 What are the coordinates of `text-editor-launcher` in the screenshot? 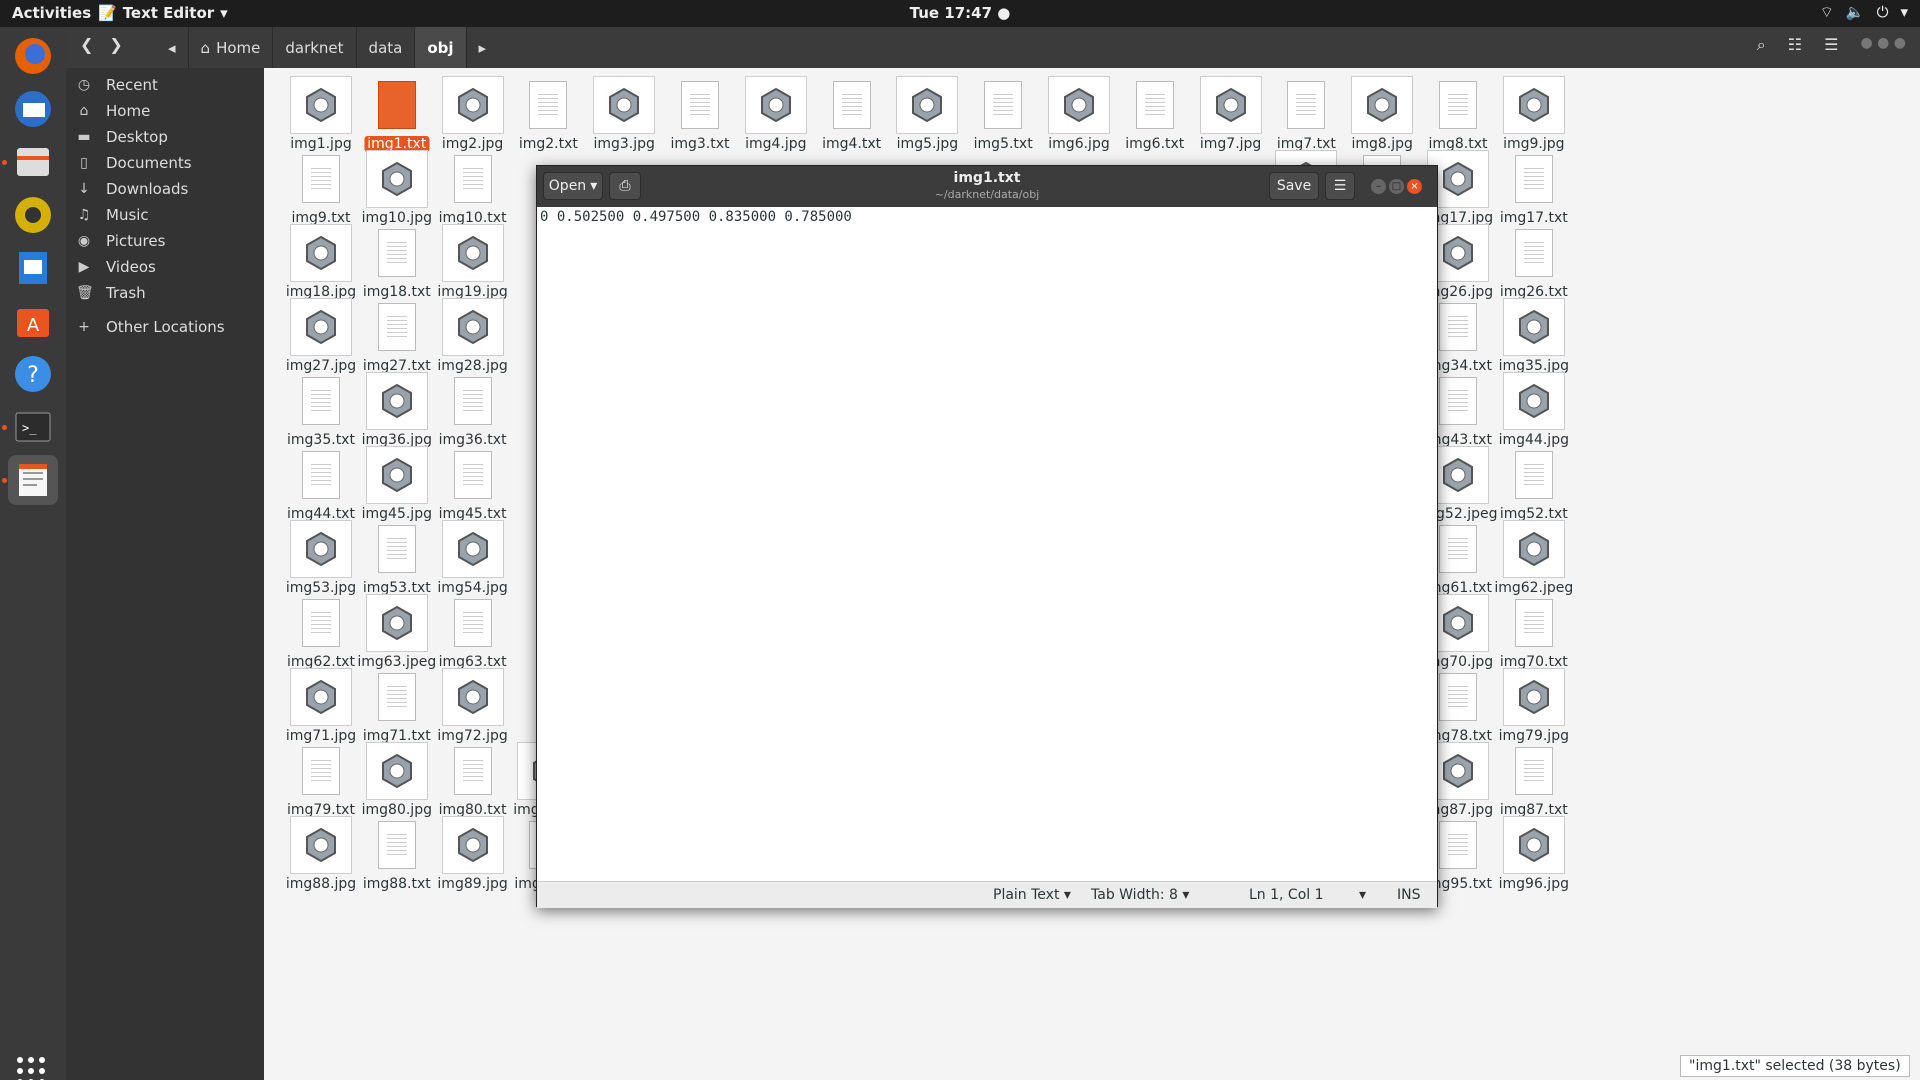 It's located at (33, 480).